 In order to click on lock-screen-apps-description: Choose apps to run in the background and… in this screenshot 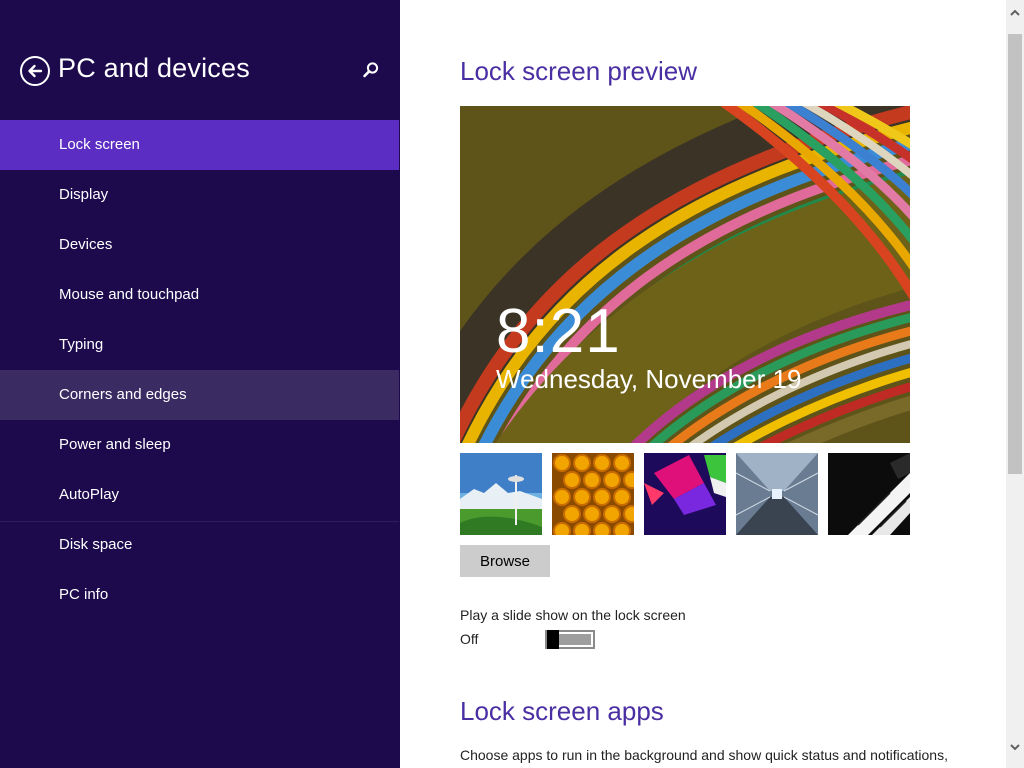, I will do `click(704, 755)`.